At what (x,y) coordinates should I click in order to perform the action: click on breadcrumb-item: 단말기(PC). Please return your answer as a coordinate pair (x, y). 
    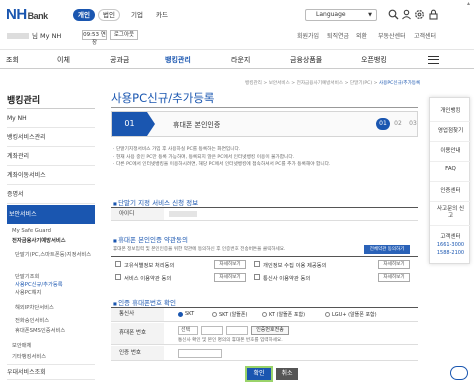
    Looking at the image, I should click on (361, 83).